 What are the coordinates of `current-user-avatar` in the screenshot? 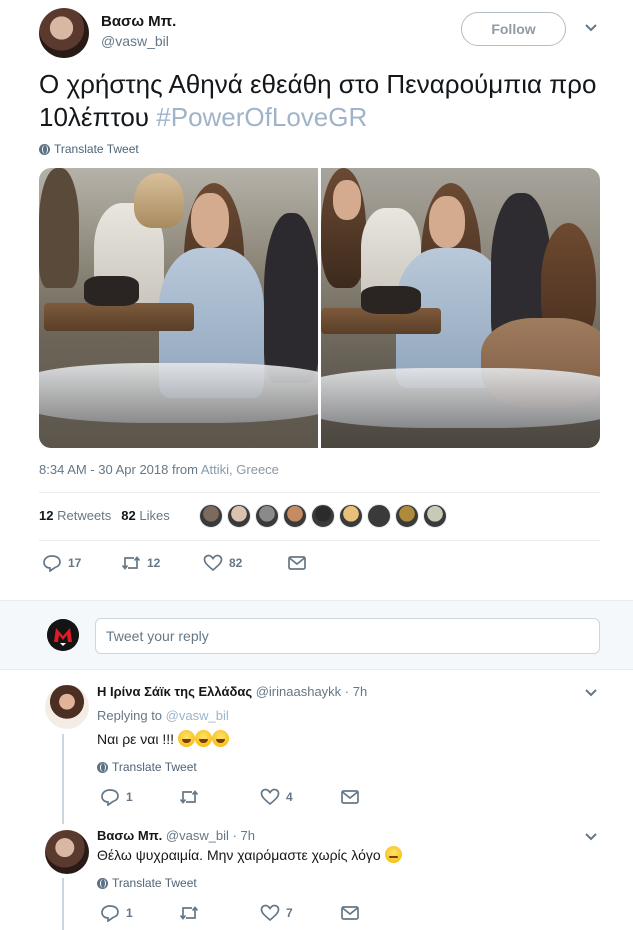 It's located at (63, 635).